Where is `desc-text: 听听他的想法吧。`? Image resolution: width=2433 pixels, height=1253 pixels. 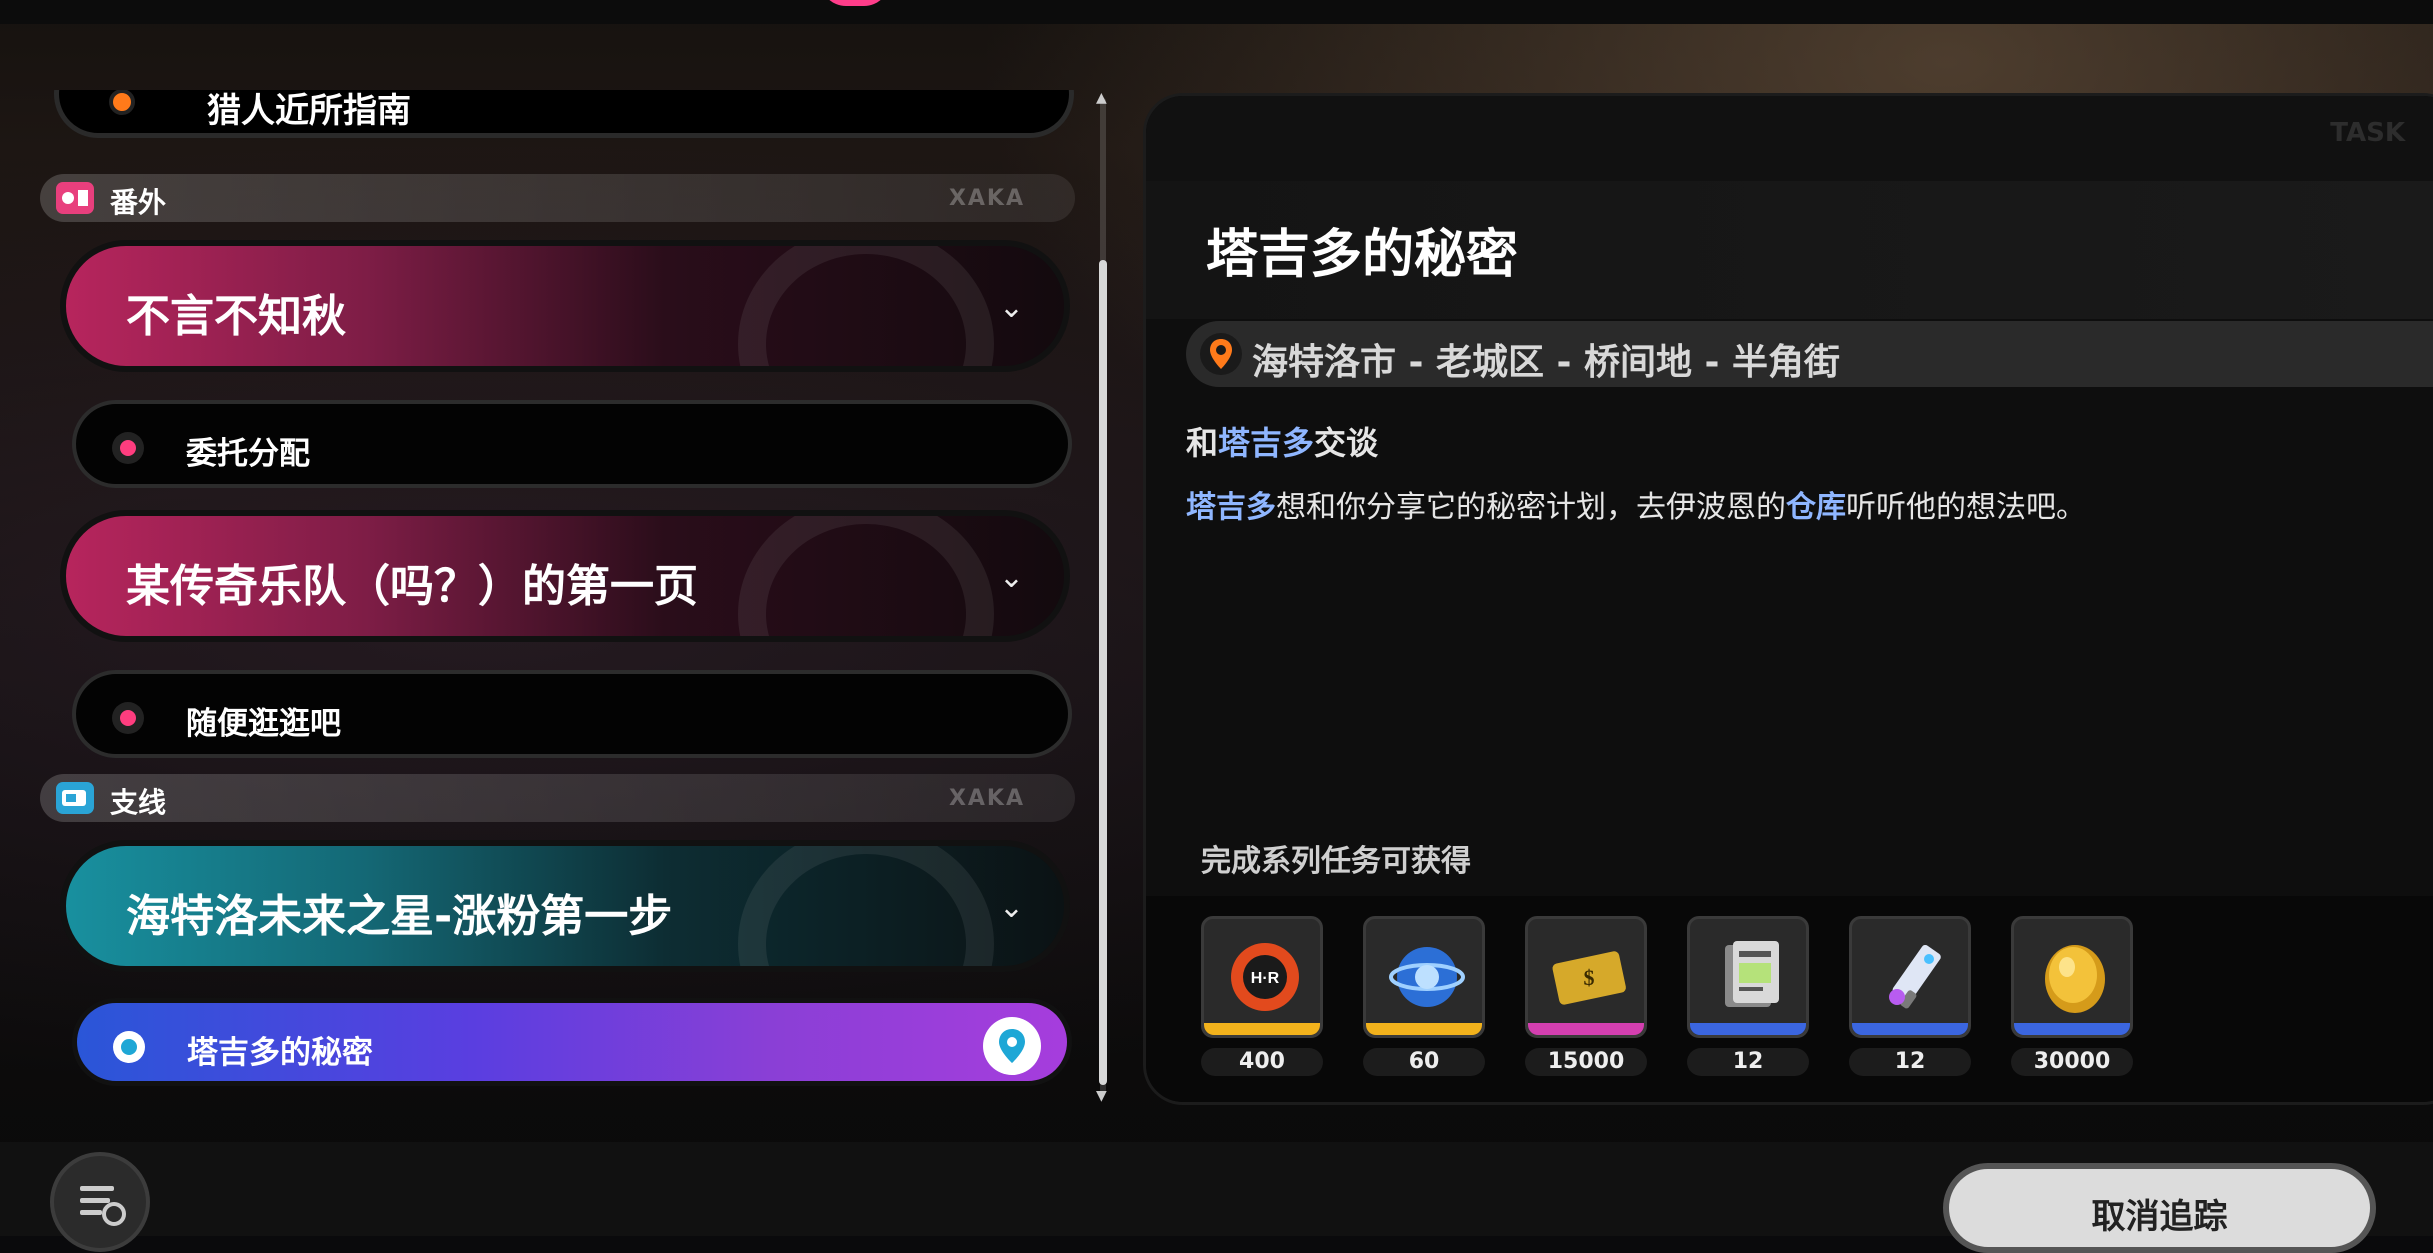
desc-text: 听听他的想法吧。 is located at coordinates (1966, 507).